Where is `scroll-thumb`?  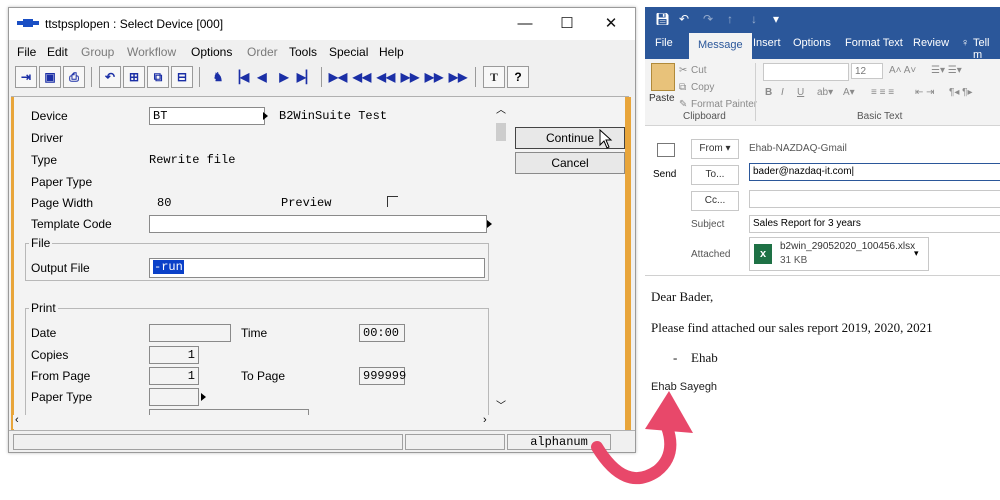 scroll-thumb is located at coordinates (501, 132).